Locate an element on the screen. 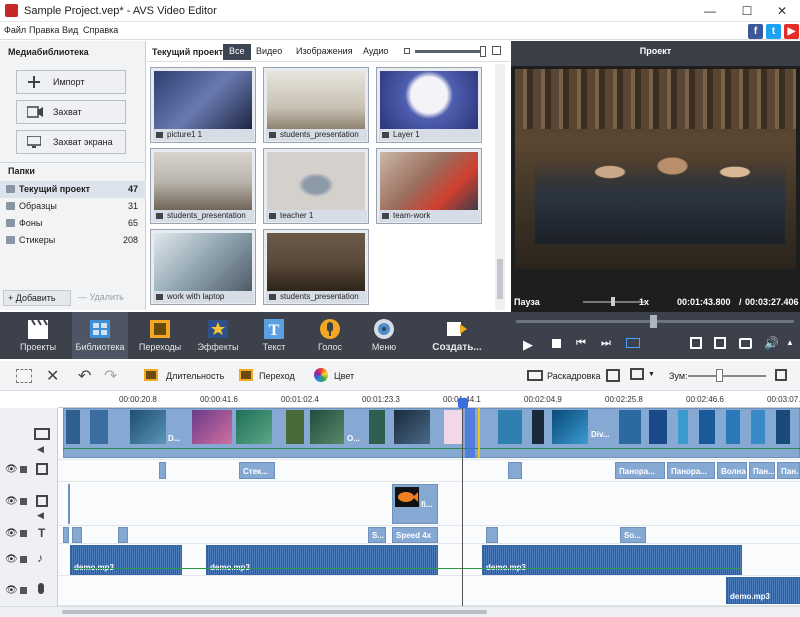  menu-view: Вид is located at coordinates (70, 30).